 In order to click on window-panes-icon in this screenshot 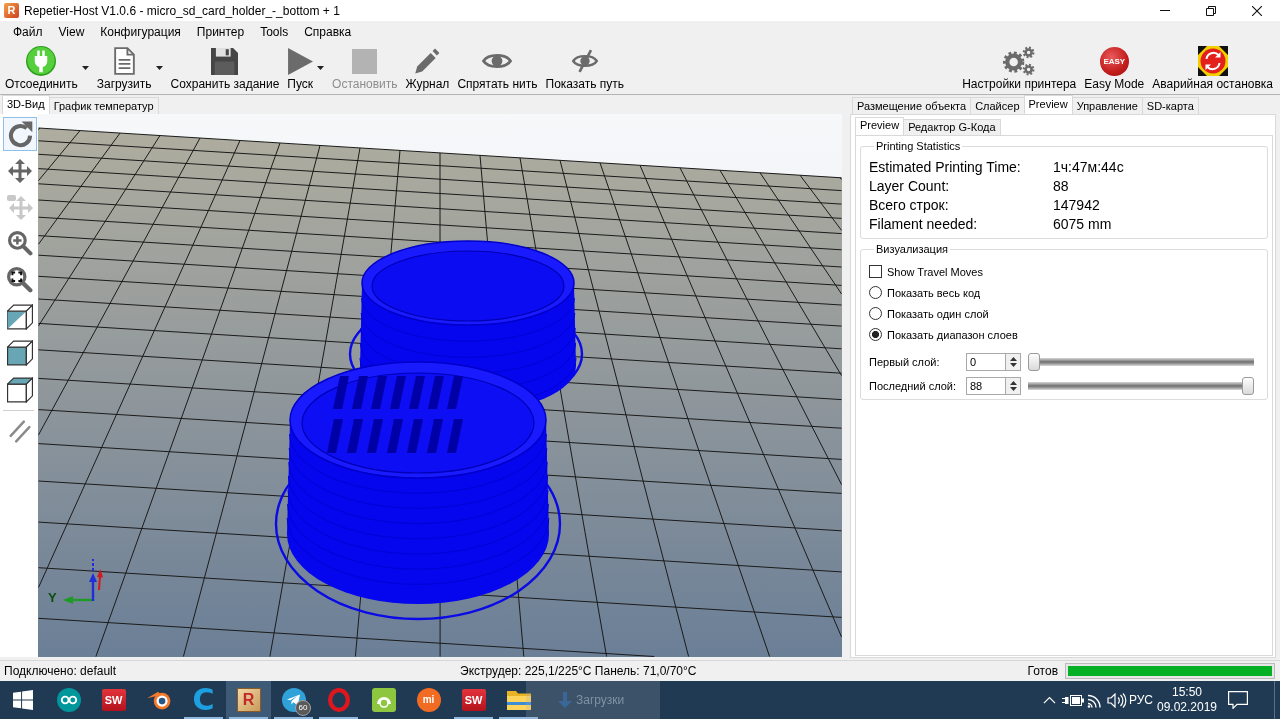, I will do `click(23, 700)`.